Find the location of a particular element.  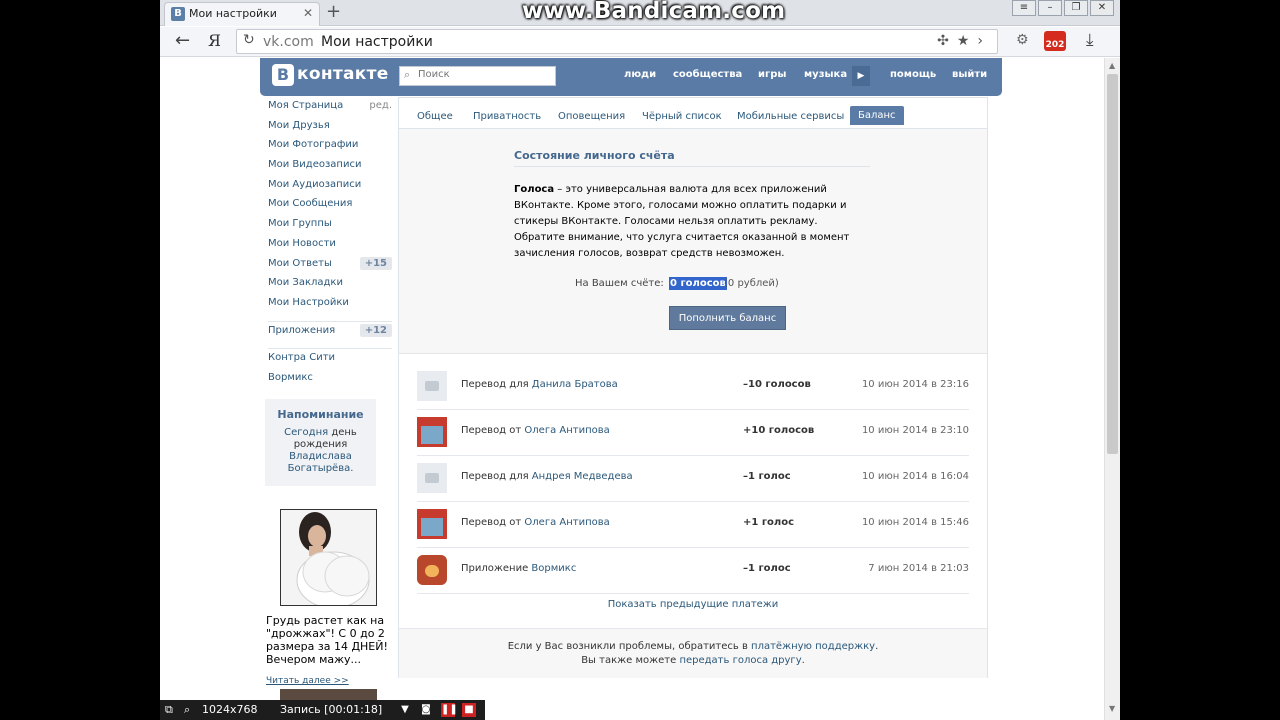

recorder-dropdown-icon: ▼ is located at coordinates (405, 710).